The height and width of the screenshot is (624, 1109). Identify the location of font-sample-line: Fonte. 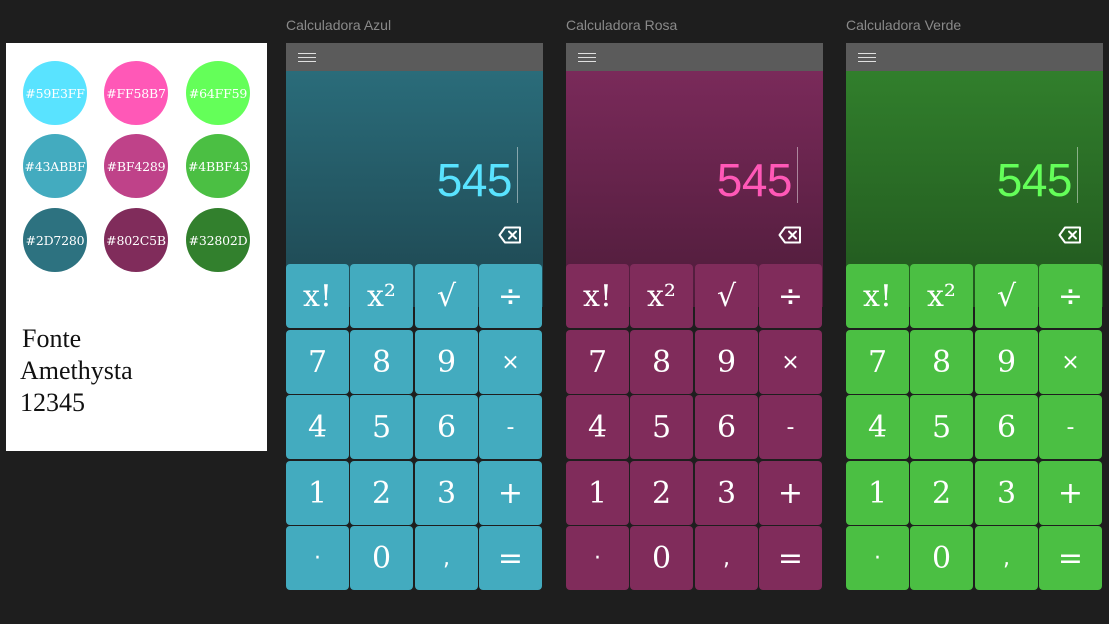
(52, 338).